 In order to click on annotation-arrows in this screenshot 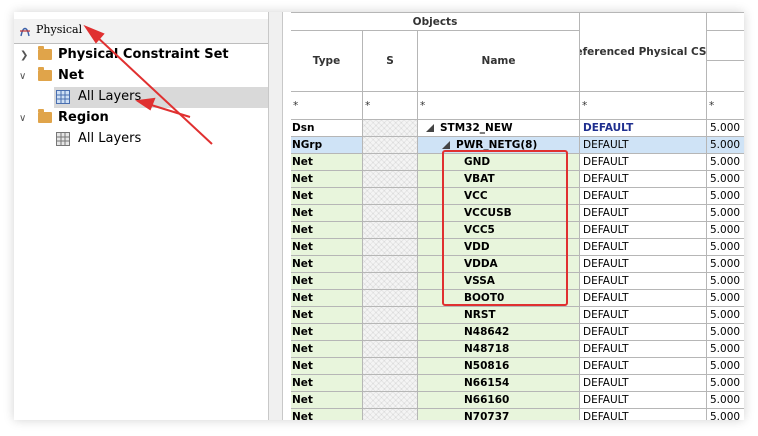, I will do `click(148, 84)`.